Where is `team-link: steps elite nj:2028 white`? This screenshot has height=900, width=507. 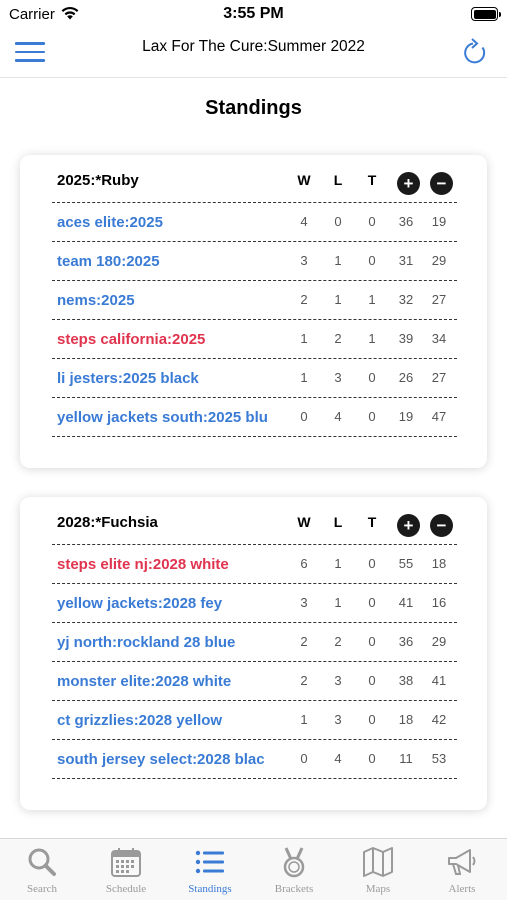 team-link: steps elite nj:2028 white is located at coordinates (173, 564).